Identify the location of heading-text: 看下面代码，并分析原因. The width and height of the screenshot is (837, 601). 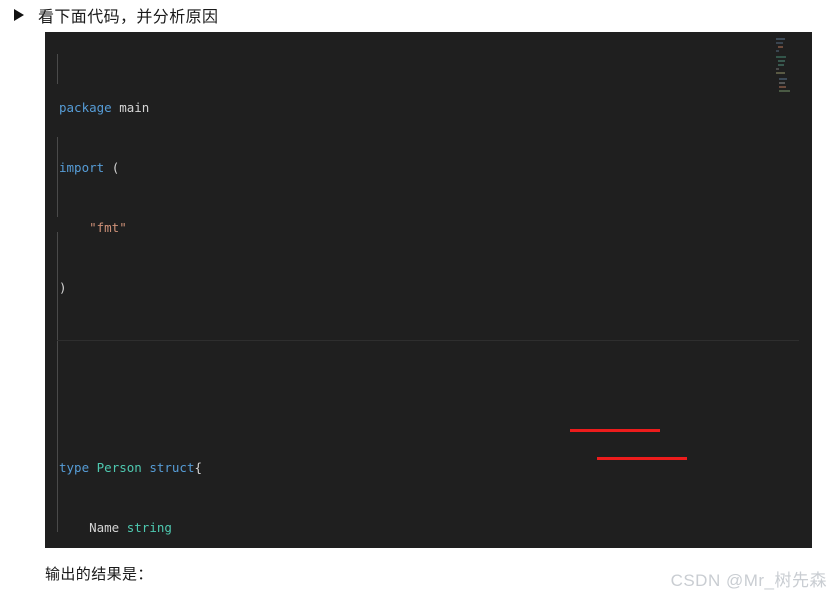
(128, 17).